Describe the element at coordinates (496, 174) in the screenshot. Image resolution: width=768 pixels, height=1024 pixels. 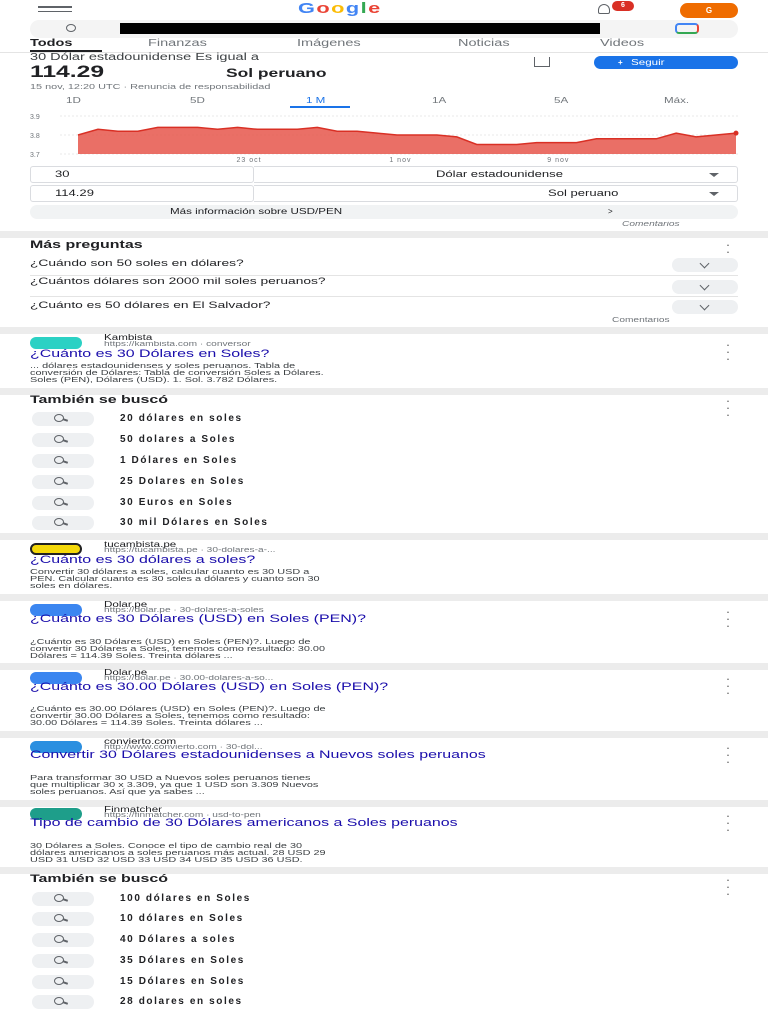
I see `from-currency-select: Dólar estadounidense` at that location.